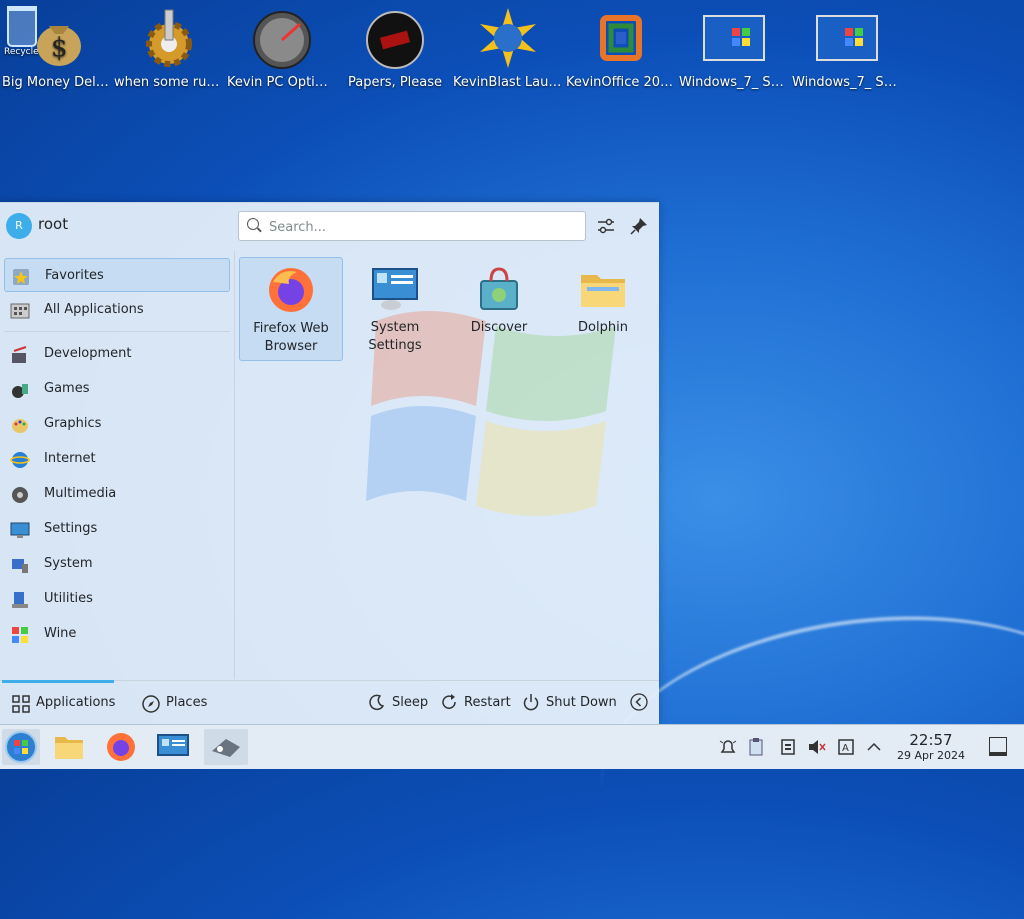  I want to click on category-development: Development, so click(117, 354).